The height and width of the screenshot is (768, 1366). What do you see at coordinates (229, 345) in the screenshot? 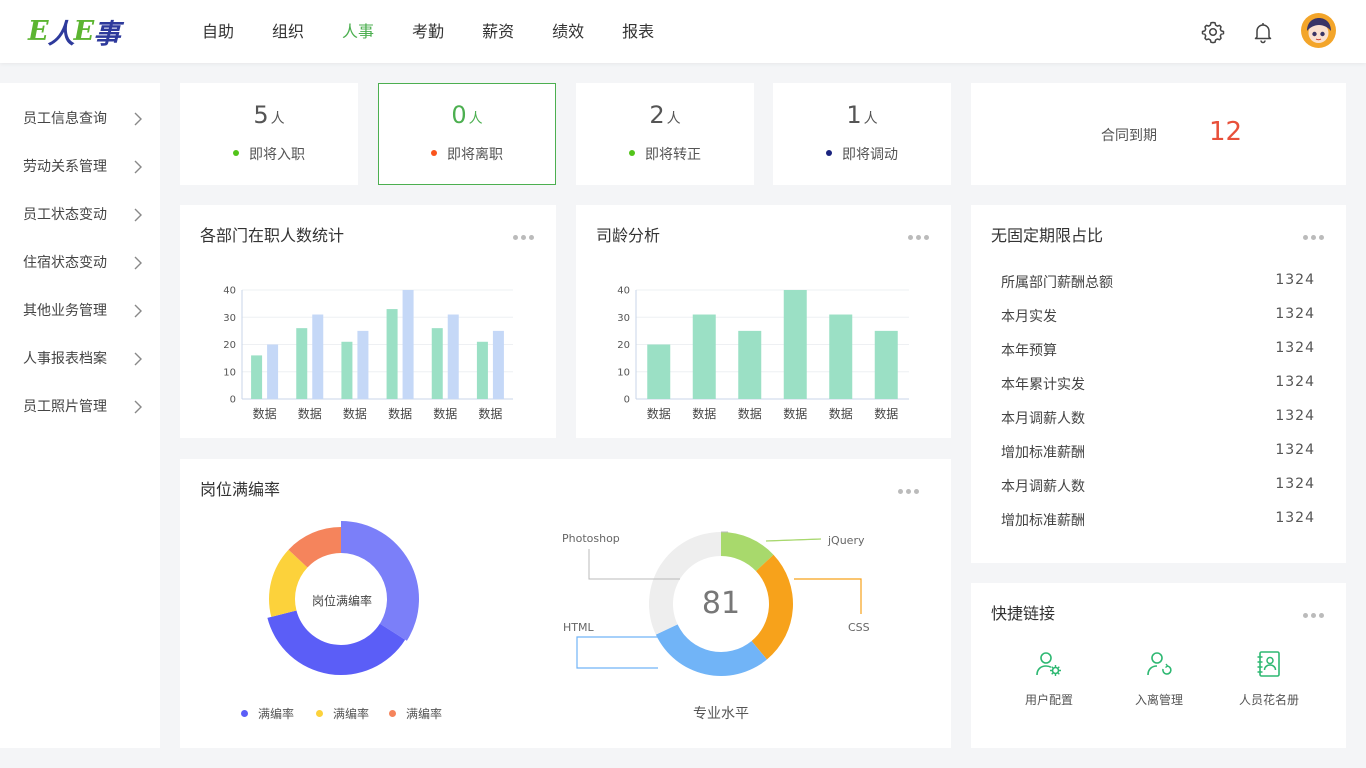
I see `y-tick-label: 20` at bounding box center [229, 345].